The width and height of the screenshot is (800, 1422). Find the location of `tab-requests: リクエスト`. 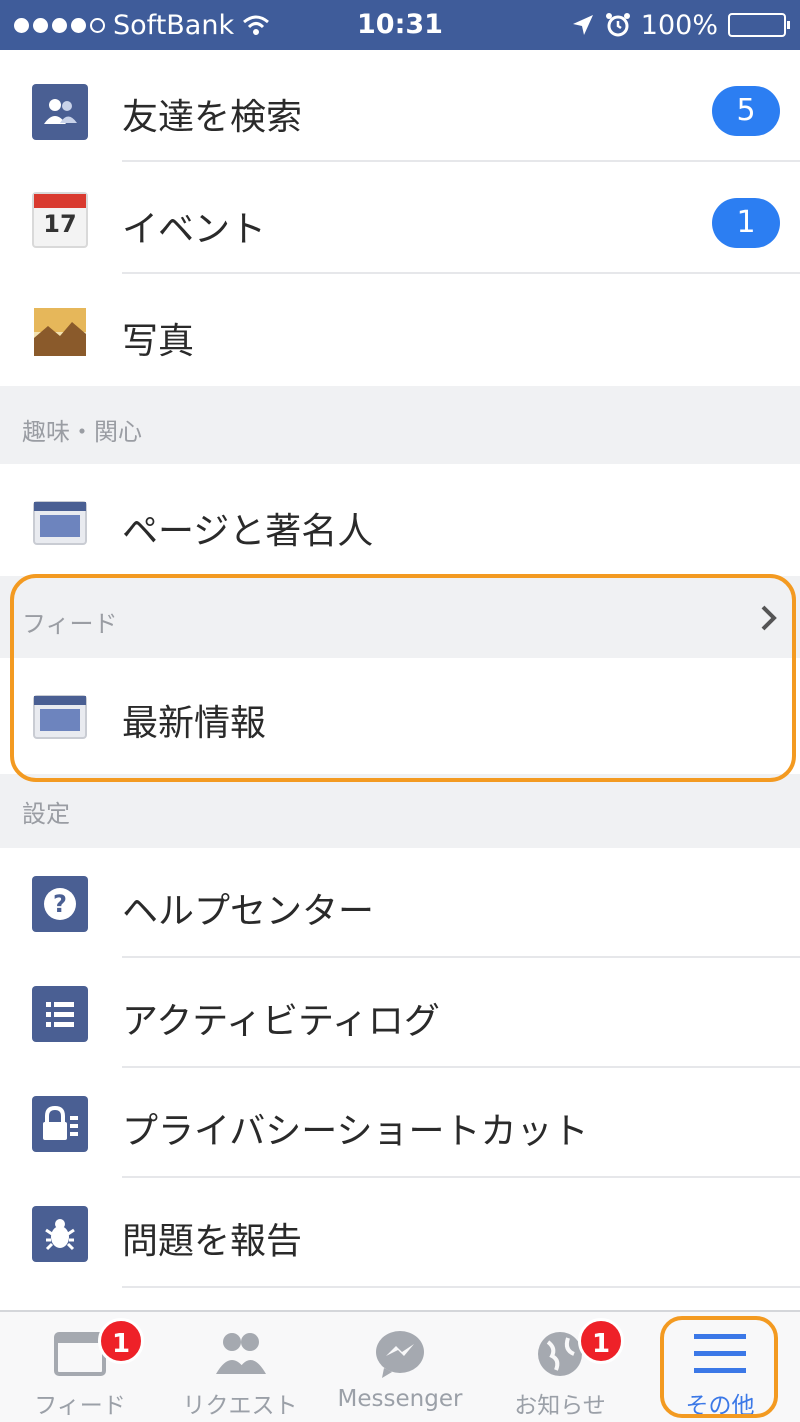

tab-requests: リクエスト is located at coordinates (240, 1367).